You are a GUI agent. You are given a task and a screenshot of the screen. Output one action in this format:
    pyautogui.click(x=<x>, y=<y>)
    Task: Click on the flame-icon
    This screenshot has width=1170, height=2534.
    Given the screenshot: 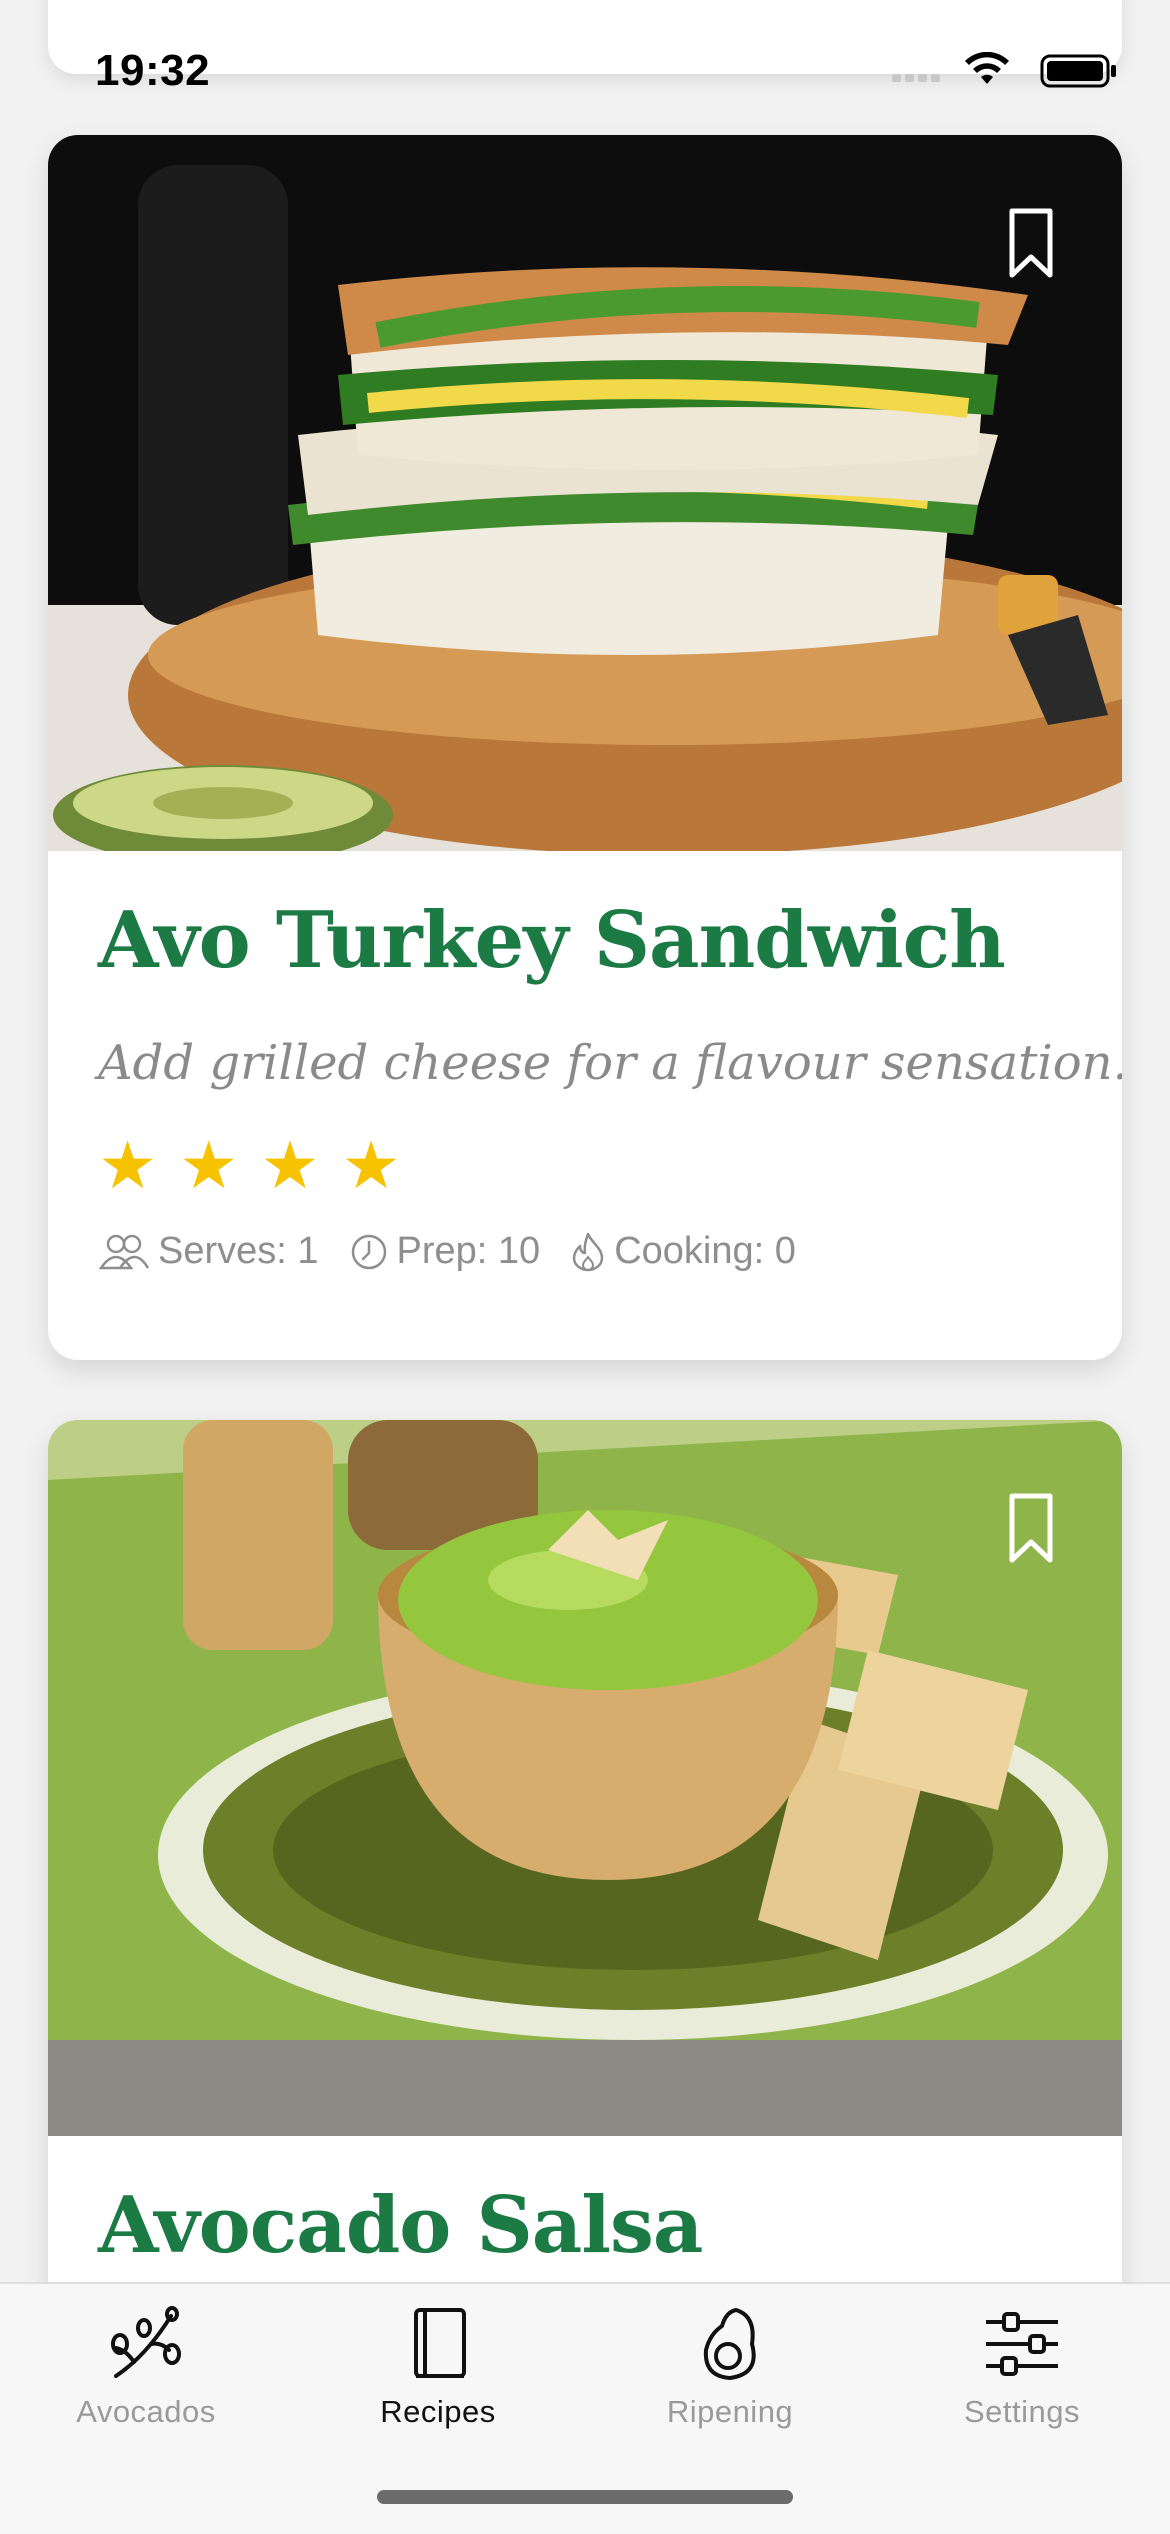 What is the action you would take?
    pyautogui.click(x=588, y=1251)
    